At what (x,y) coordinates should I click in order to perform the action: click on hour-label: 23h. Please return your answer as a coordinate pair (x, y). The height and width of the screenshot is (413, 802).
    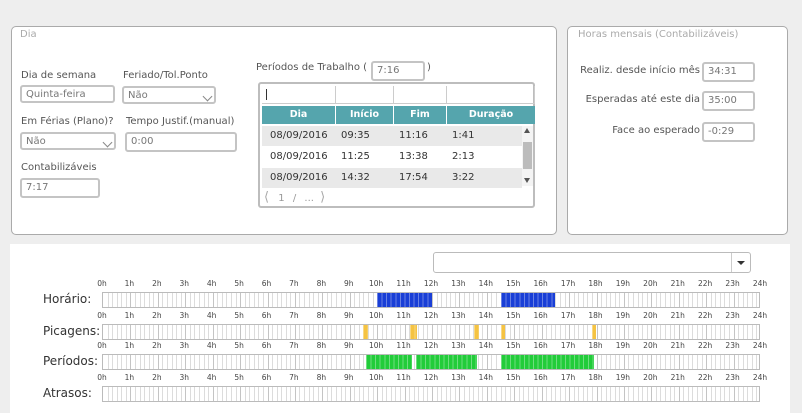
    Looking at the image, I should click on (732, 283).